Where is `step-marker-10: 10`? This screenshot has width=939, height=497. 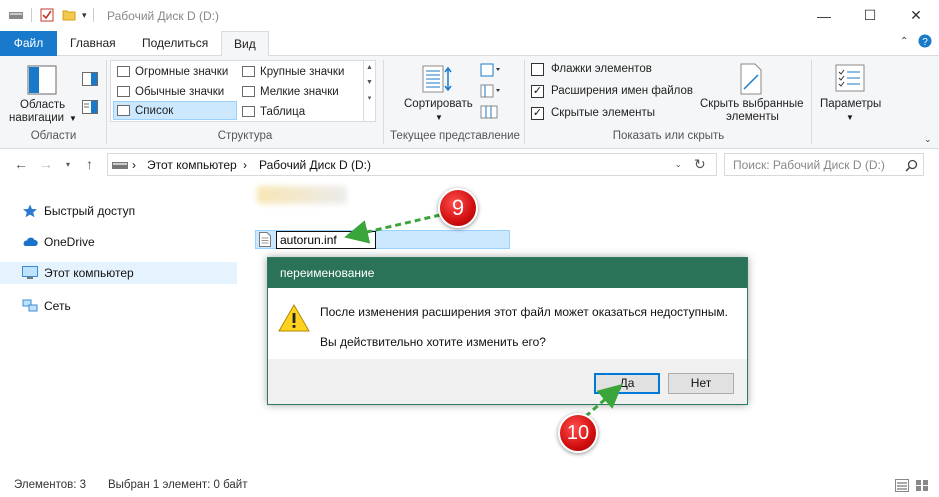 step-marker-10: 10 is located at coordinates (578, 433).